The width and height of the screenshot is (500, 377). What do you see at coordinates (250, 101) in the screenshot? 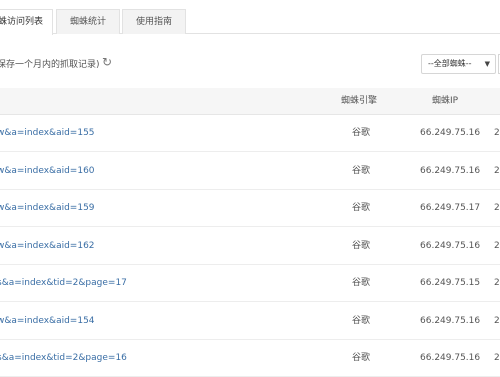
I see `table-header: 蜘蛛引擎 蜘蛛IP` at bounding box center [250, 101].